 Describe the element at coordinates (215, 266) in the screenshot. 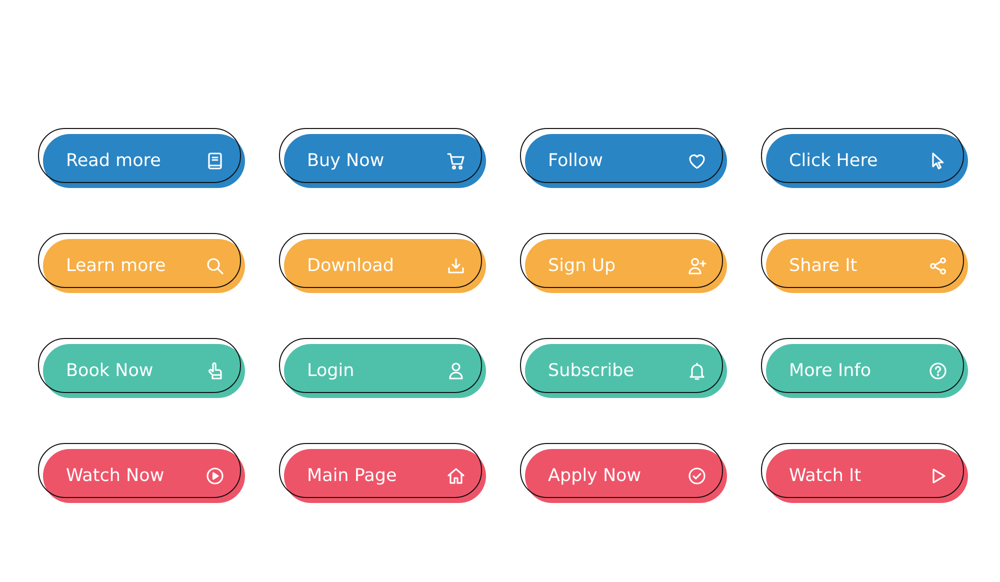

I see `search-icon` at that location.